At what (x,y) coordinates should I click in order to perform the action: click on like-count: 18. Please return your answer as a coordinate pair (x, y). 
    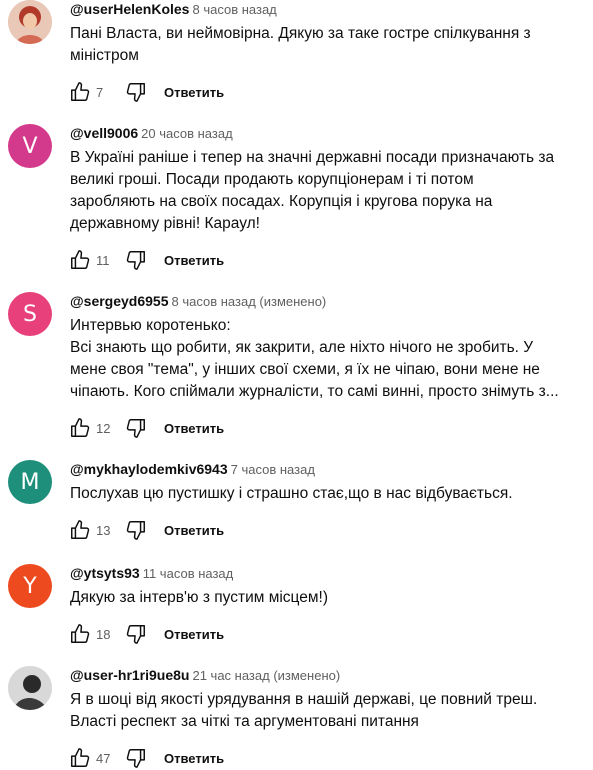
    Looking at the image, I should click on (103, 634).